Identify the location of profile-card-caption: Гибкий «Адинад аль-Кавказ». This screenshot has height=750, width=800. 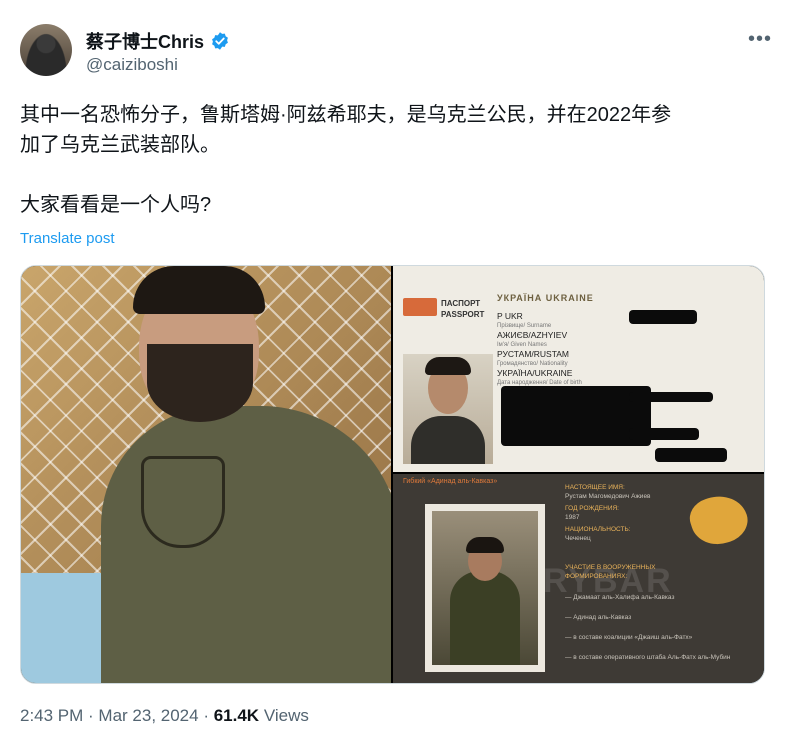
(450, 481).